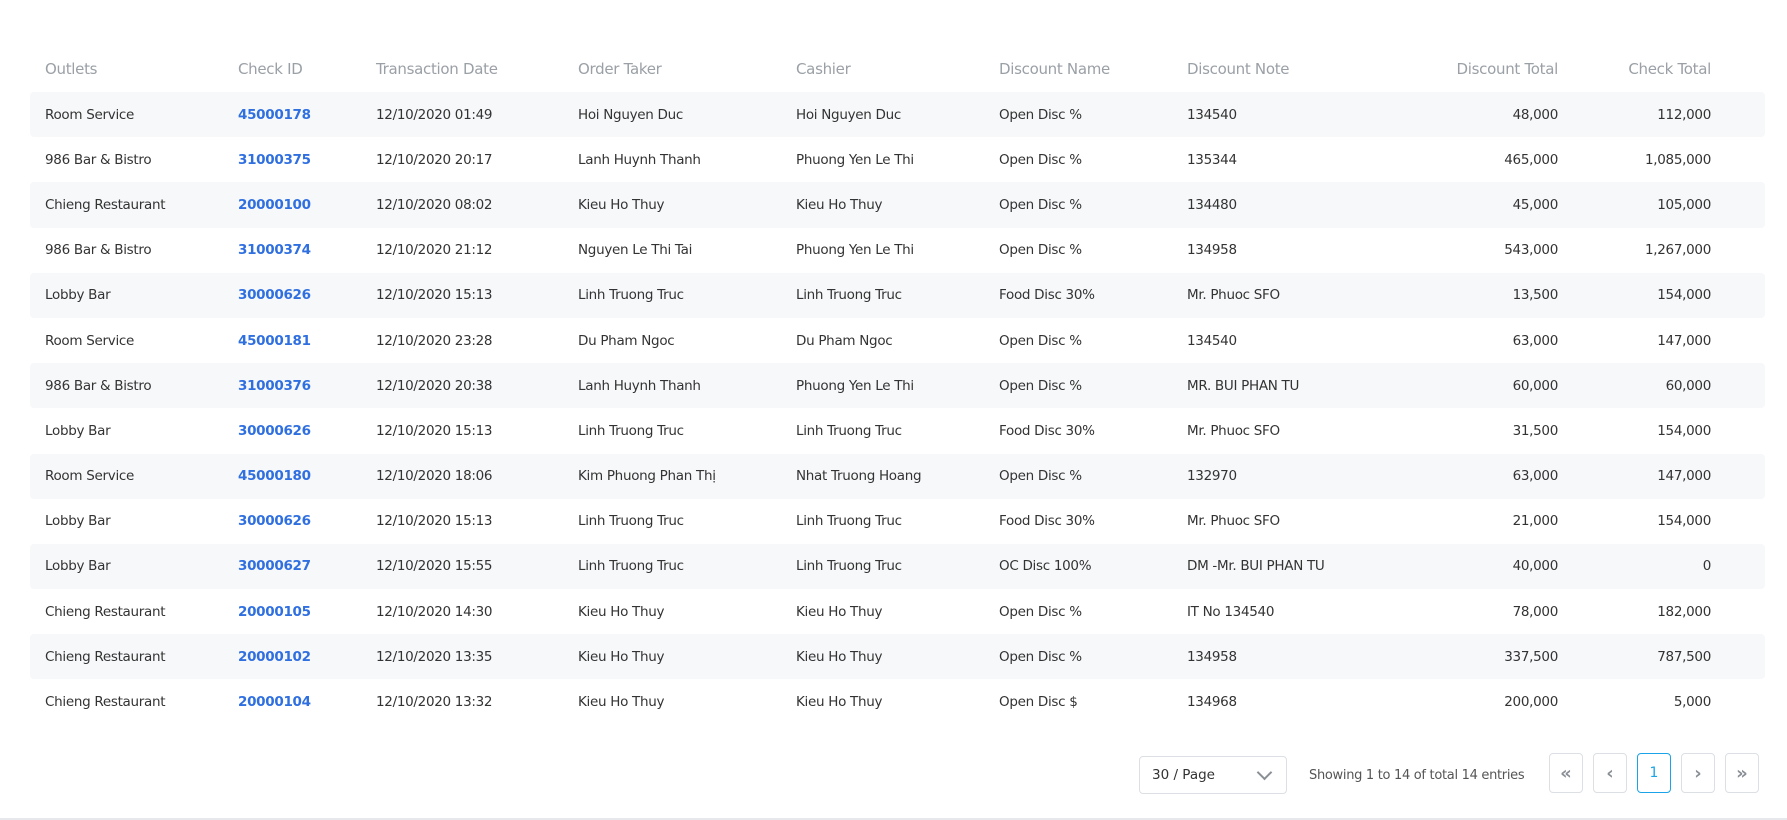  I want to click on double-chevron-right-icon: », so click(1742, 773).